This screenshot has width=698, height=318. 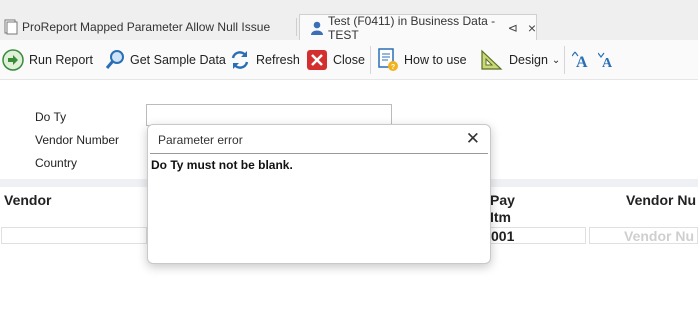 What do you see at coordinates (500, 217) in the screenshot?
I see `column-header-itm: Itm` at bounding box center [500, 217].